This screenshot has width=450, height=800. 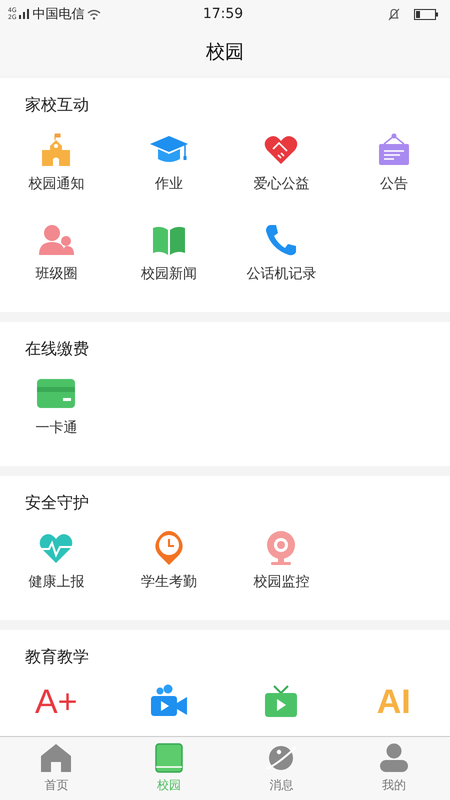 I want to click on tab-item: 我的, so click(x=394, y=768).